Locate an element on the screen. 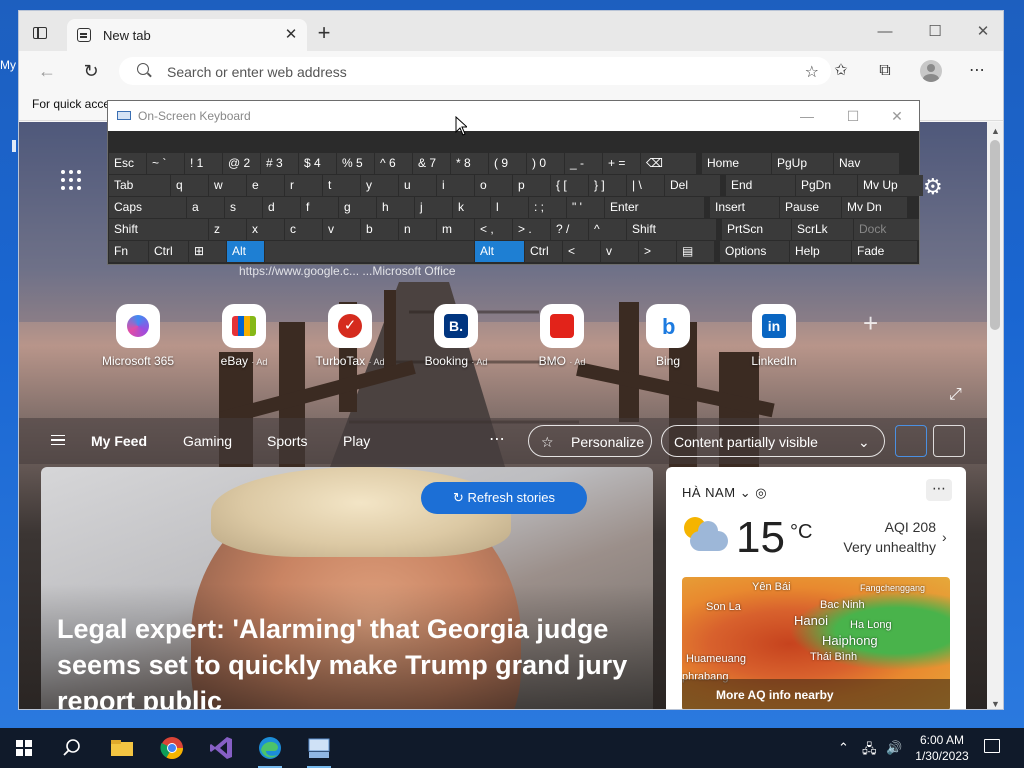 The width and height of the screenshot is (1024, 768). address-bar: Search or enter web address ☆ is located at coordinates (475, 71).